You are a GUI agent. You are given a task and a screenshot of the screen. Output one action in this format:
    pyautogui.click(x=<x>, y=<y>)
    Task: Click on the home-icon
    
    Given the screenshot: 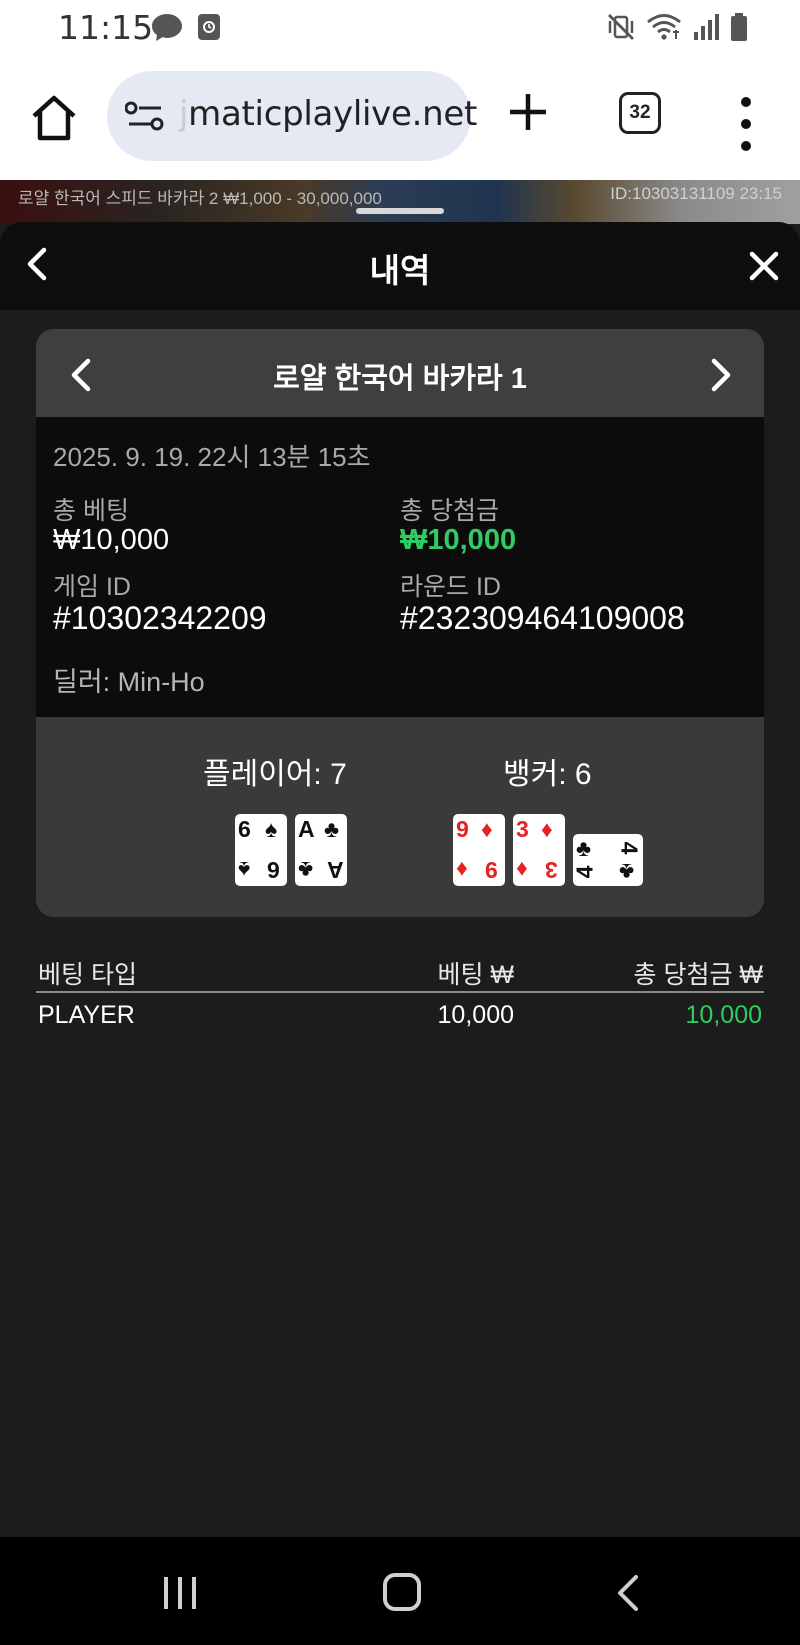 What is the action you would take?
    pyautogui.click(x=54, y=118)
    